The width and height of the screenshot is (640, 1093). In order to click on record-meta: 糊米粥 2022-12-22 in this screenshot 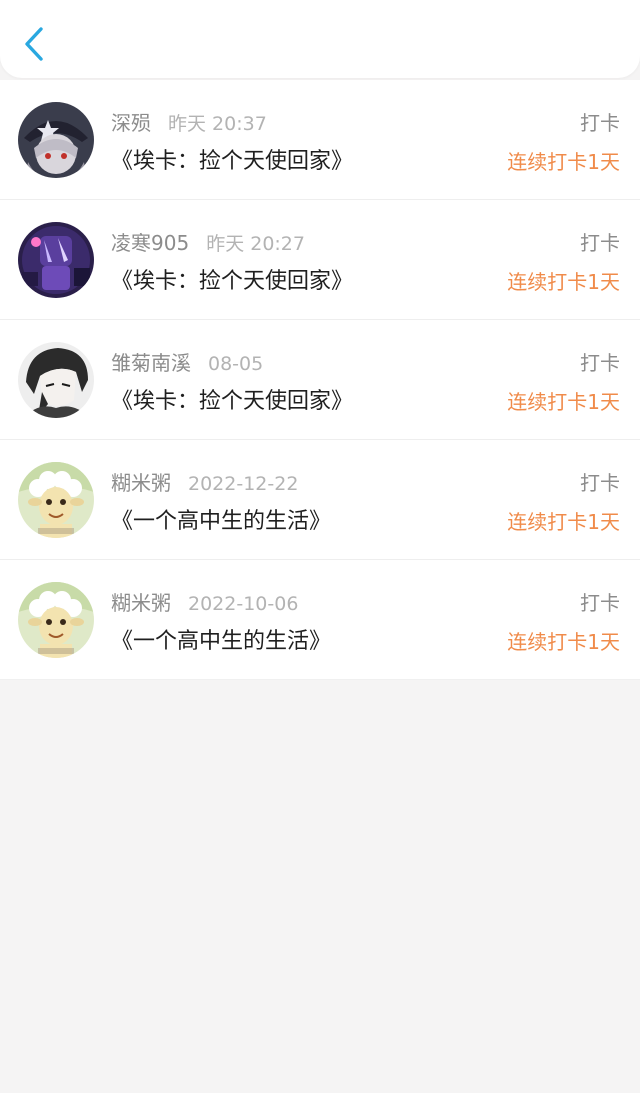, I will do `click(204, 481)`.